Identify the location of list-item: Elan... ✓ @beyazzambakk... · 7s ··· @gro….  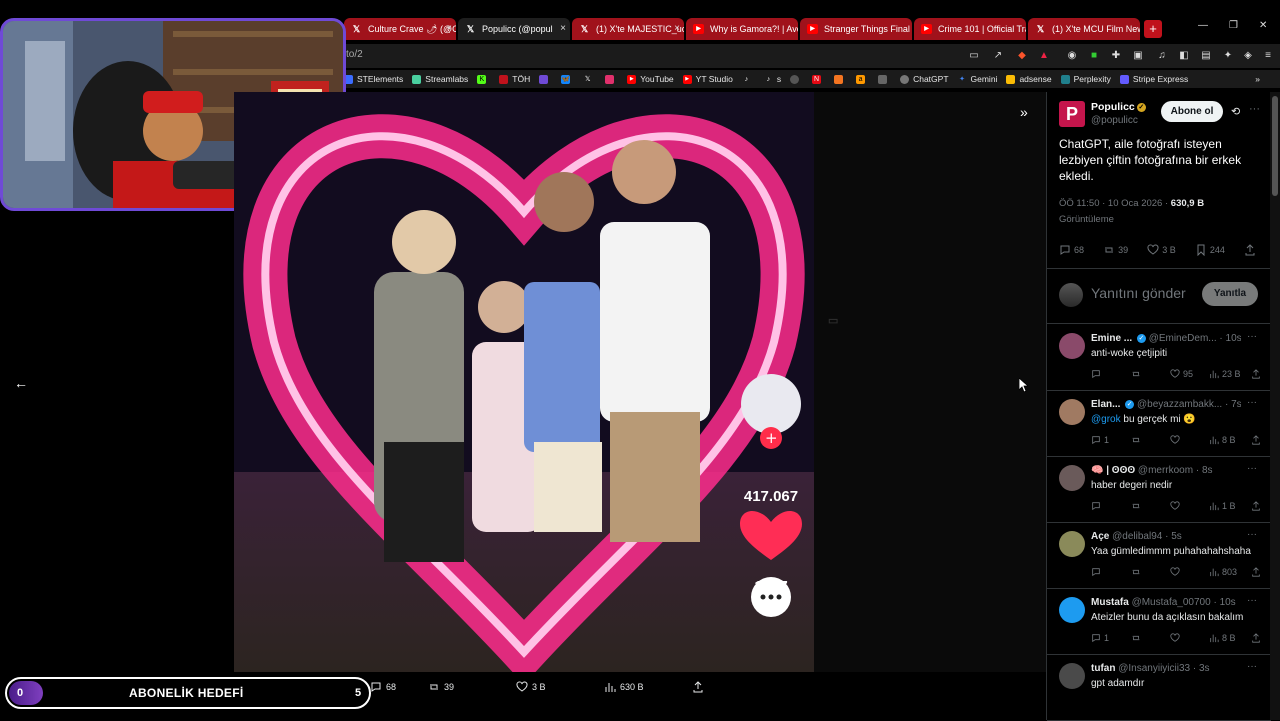
(1159, 424).